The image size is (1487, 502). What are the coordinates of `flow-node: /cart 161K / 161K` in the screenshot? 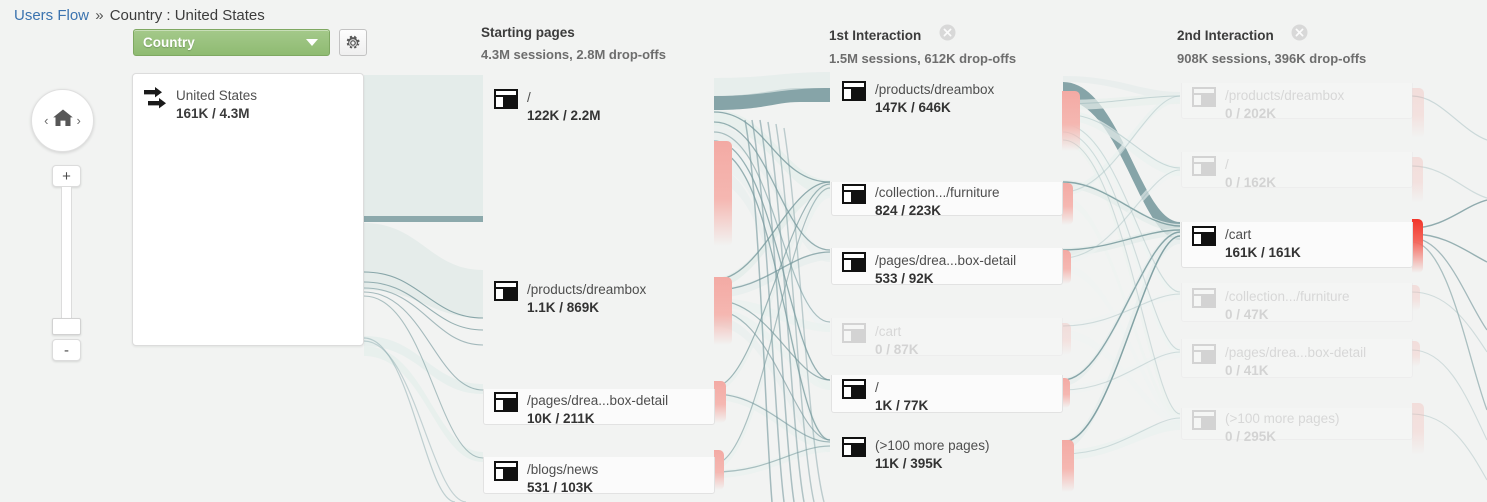 It's located at (1297, 238).